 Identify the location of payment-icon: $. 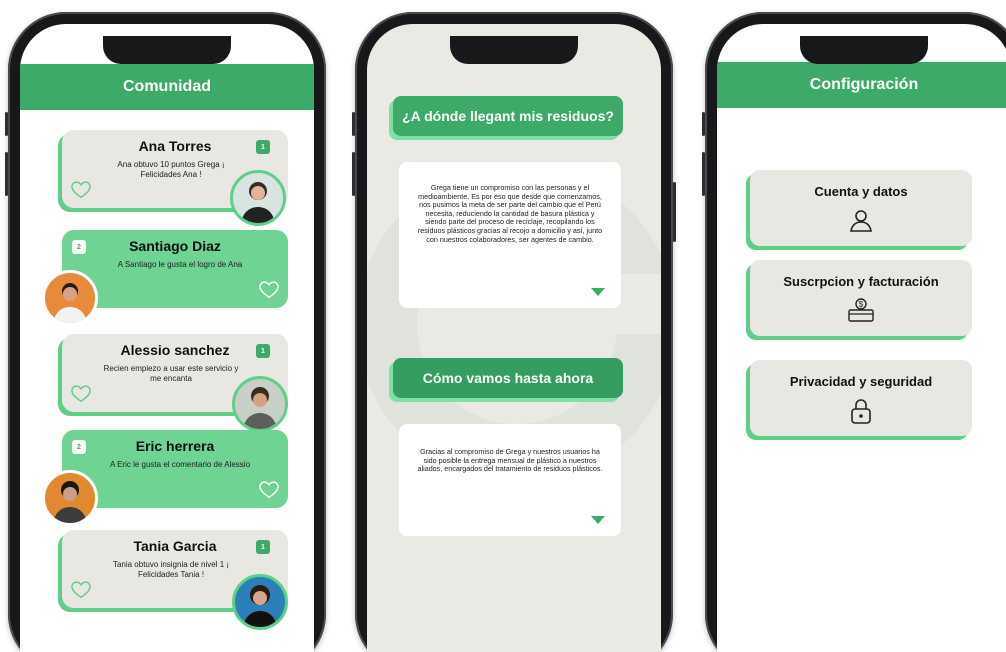
(861, 310).